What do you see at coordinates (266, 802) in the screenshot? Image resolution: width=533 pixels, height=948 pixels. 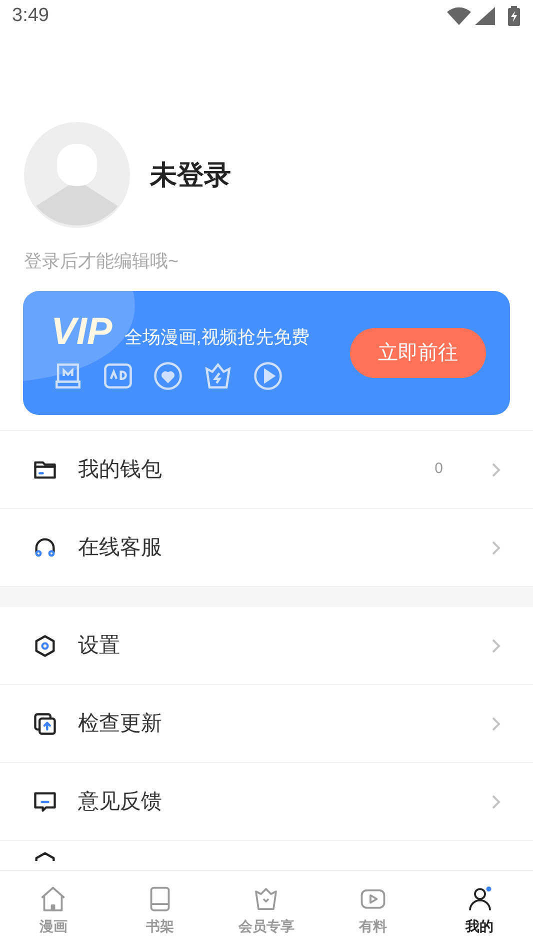 I see `menu-row: 意见反馈` at bounding box center [266, 802].